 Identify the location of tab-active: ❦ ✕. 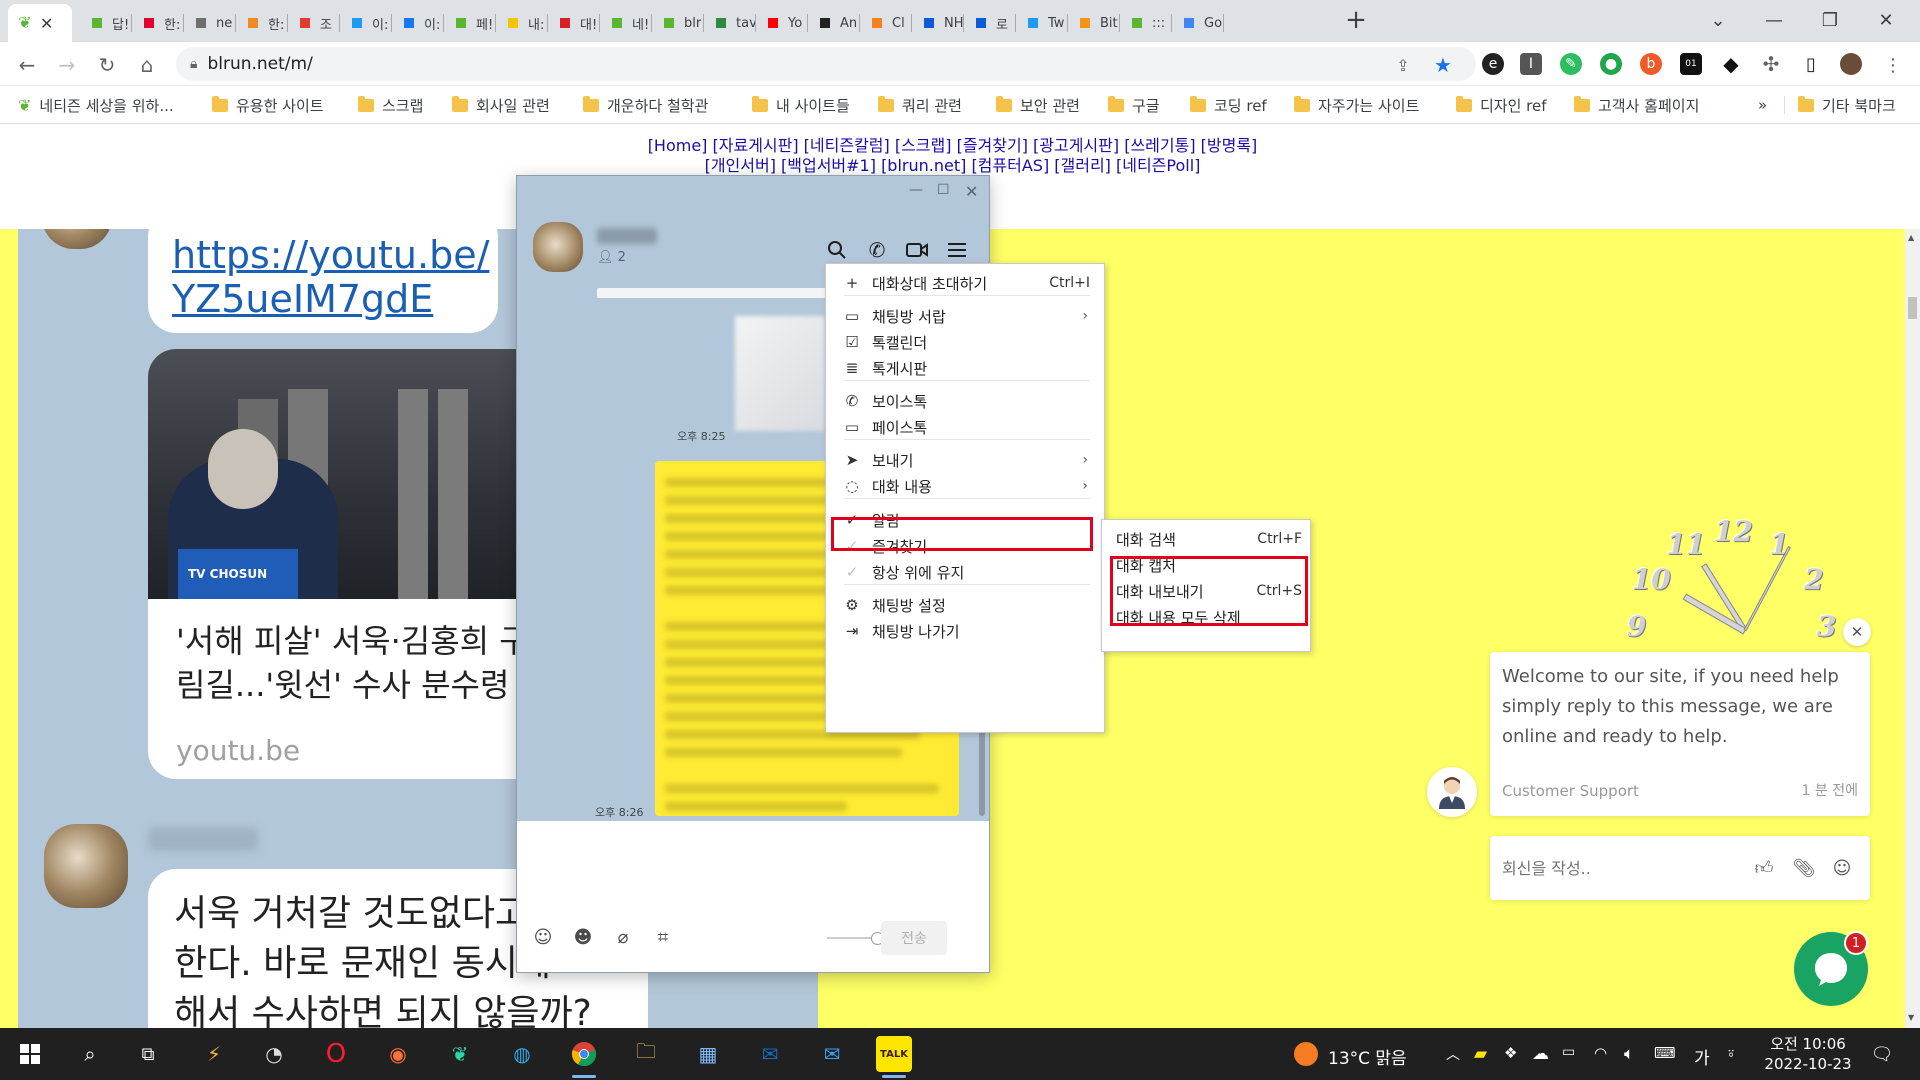
(40, 23).